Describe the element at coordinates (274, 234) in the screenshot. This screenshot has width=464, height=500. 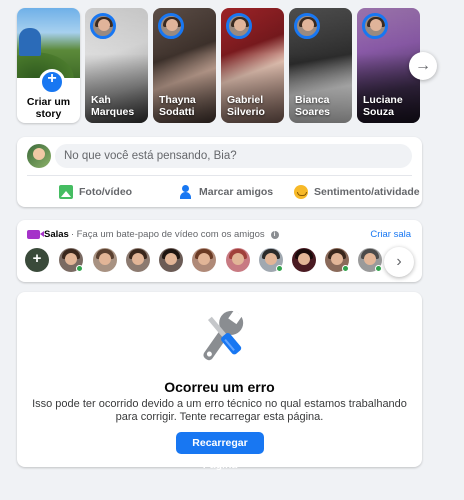
I see `info-icon: i` at that location.